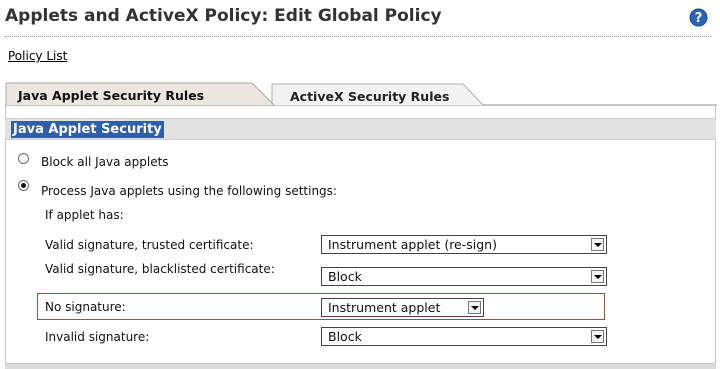 The image size is (720, 369). I want to click on bottom-band, so click(360, 366).